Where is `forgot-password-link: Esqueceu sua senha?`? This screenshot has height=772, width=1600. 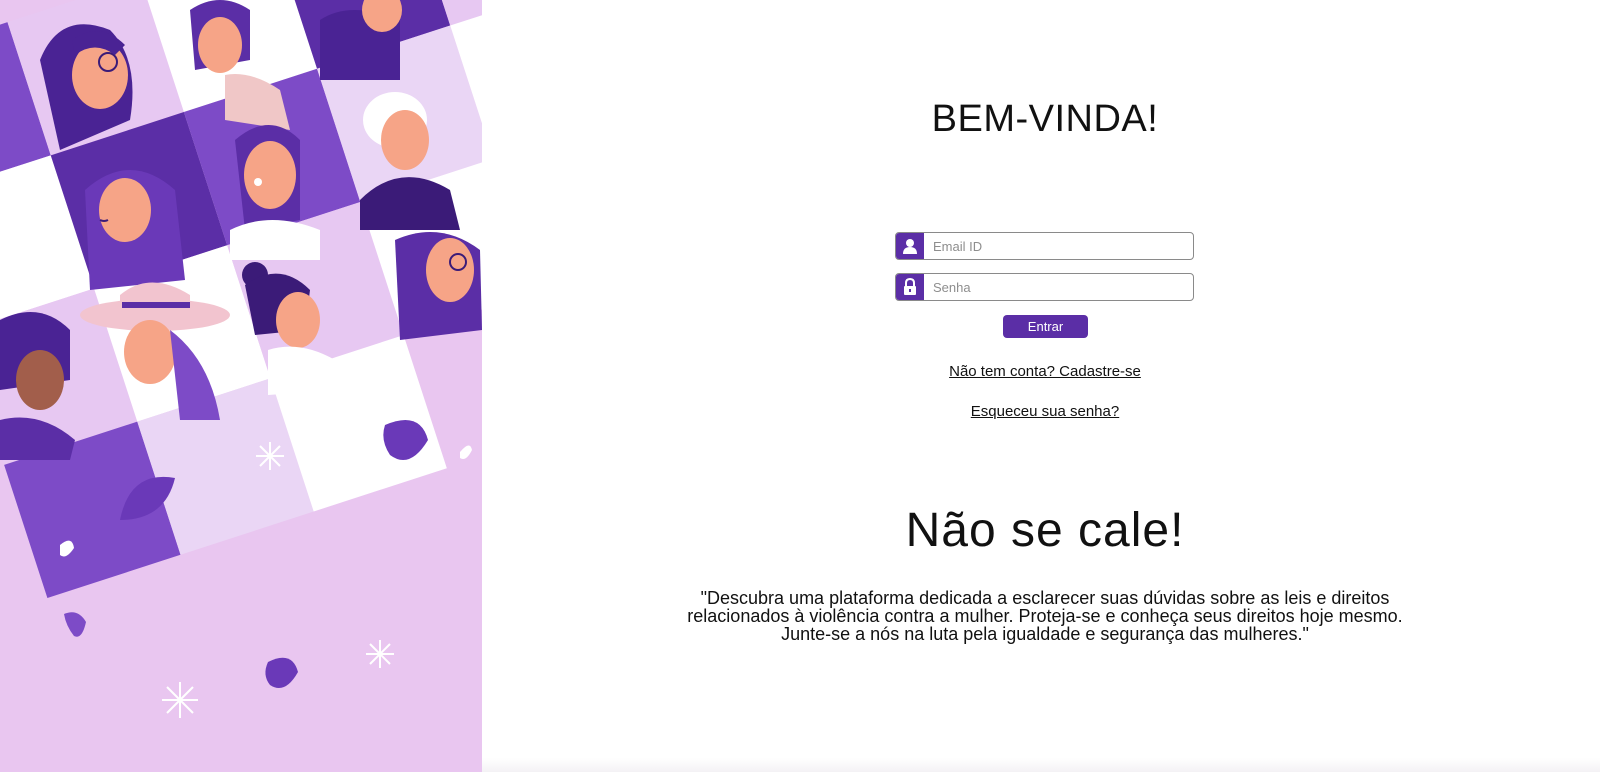
forgot-password-link: Esqueceu sua senha? is located at coordinates (1045, 411).